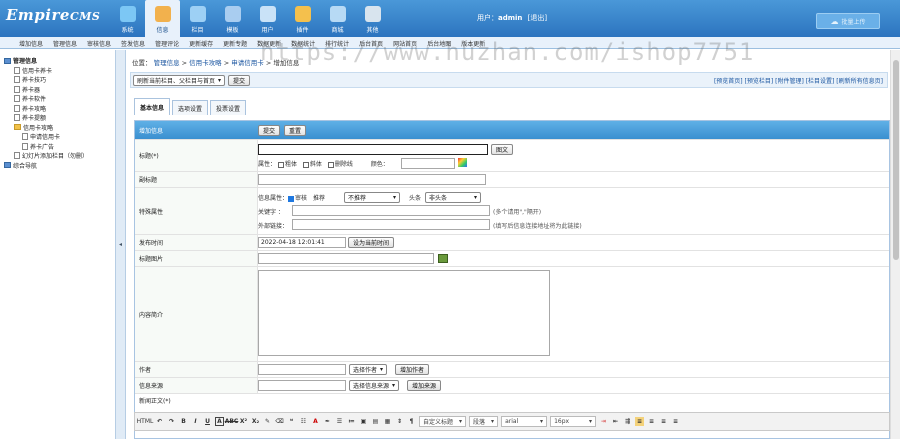  Describe the element at coordinates (368, 369) in the screenshot. I see `author-select: 选择作者 ▾` at that location.